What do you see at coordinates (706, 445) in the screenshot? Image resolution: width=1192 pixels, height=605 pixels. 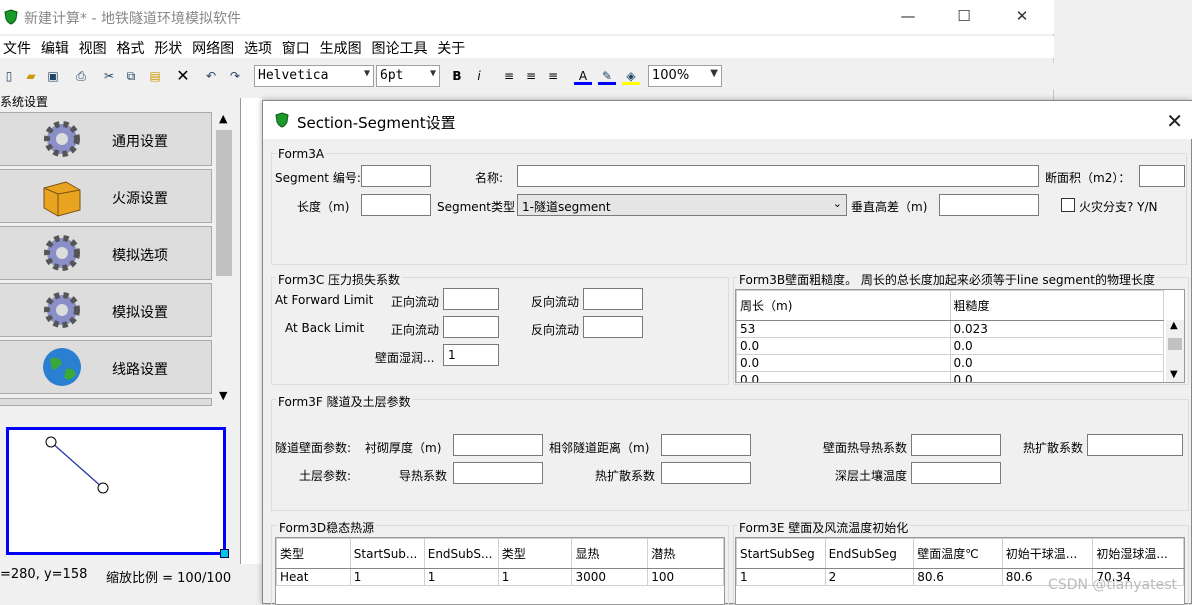 I see `adjacent-distance-input` at bounding box center [706, 445].